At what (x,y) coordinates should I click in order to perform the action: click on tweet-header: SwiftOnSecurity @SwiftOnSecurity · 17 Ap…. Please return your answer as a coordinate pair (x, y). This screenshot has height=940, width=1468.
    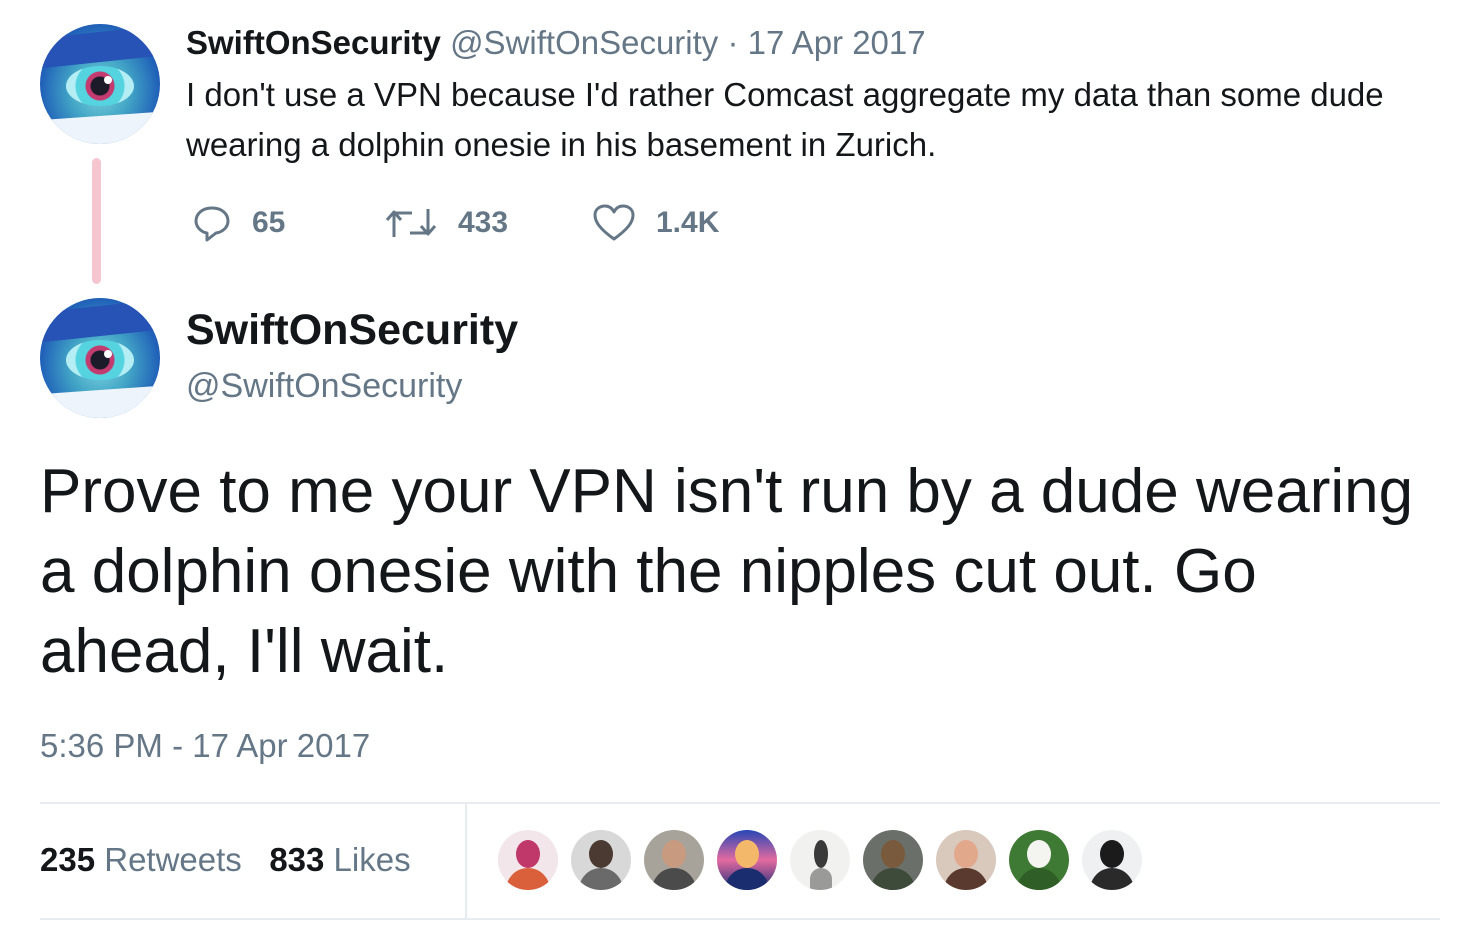
    Looking at the image, I should click on (556, 43).